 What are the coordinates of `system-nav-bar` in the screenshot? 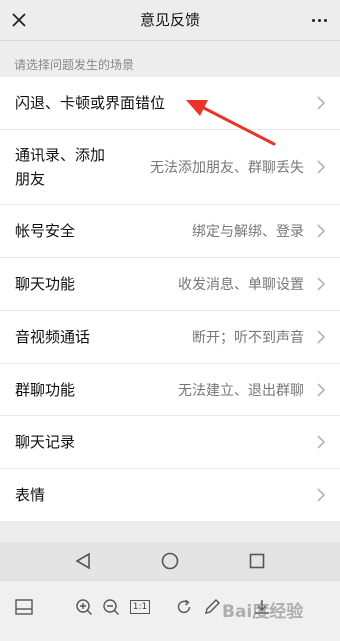 It's located at (170, 561).